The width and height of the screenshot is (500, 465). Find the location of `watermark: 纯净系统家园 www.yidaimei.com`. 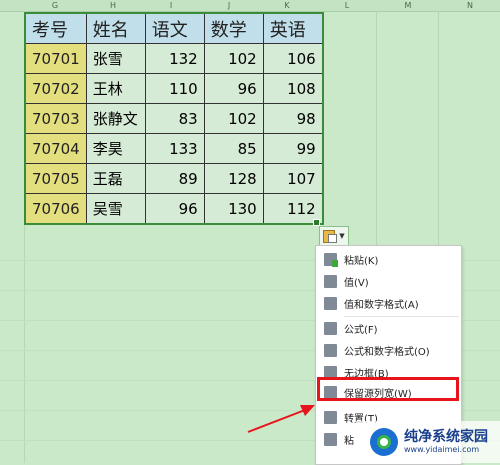

watermark: 纯净系统家园 www.yidaimei.com is located at coordinates (428, 442).